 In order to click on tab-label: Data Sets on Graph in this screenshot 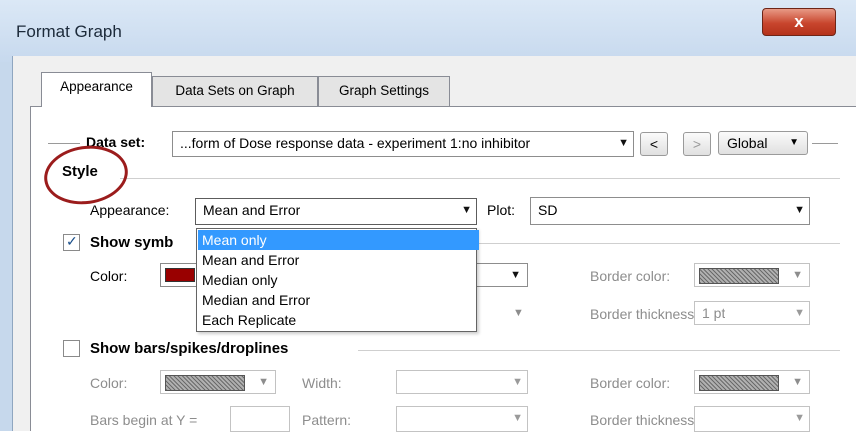, I will do `click(235, 90)`.